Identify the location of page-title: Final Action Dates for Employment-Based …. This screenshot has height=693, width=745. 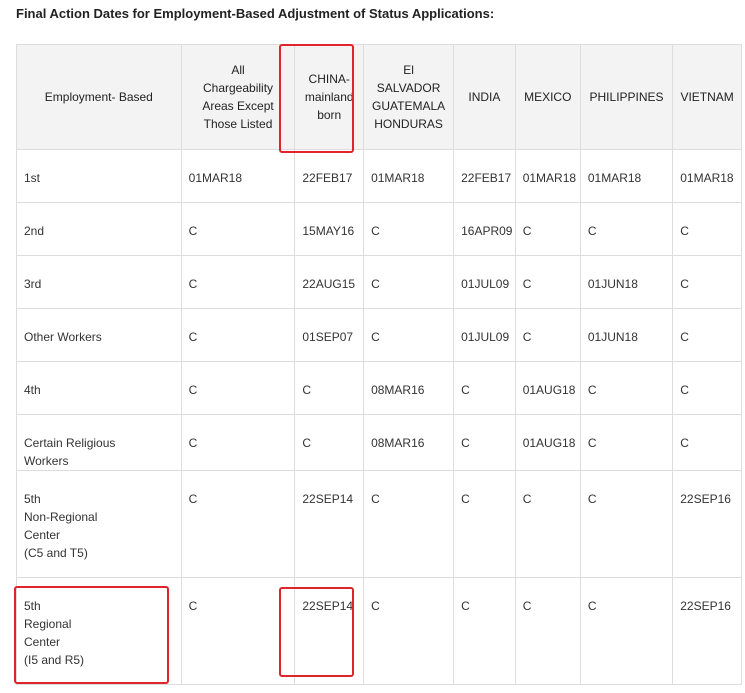
(255, 13).